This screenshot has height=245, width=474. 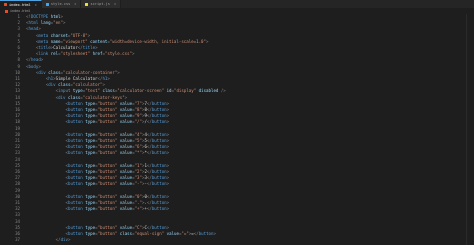 I want to click on line-number: 37, so click(x=17, y=240).